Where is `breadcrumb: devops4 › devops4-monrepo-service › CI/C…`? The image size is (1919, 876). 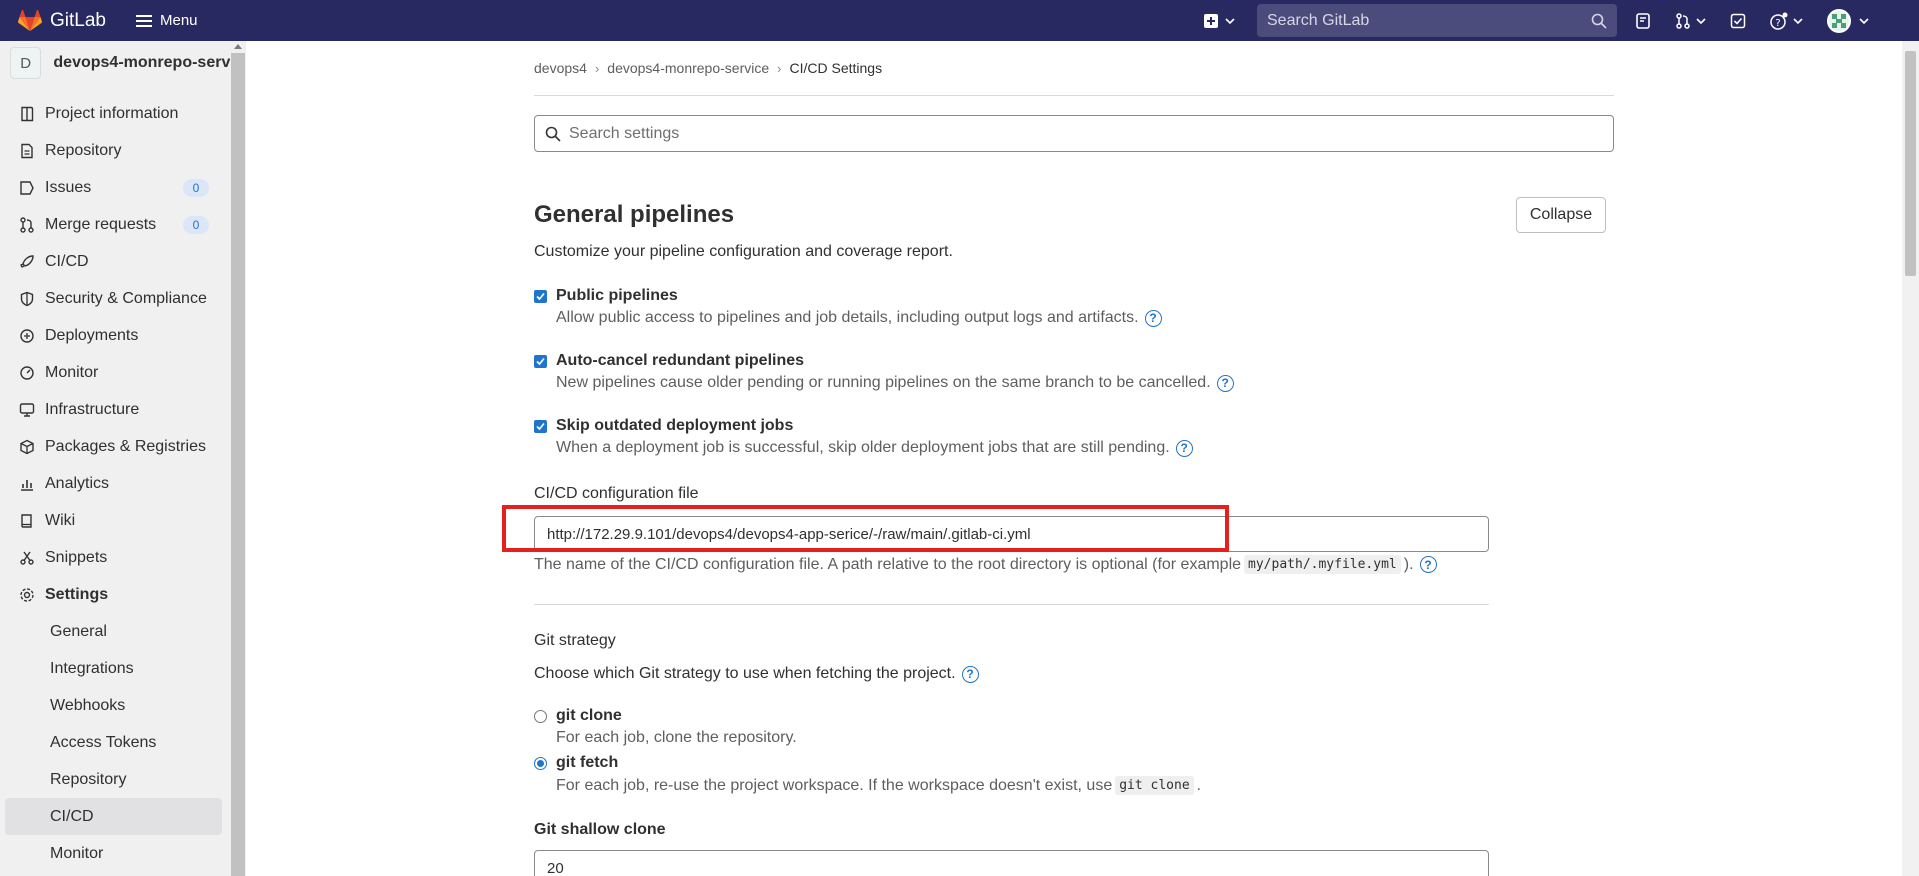 breadcrumb: devops4 › devops4-monrepo-service › CI/C… is located at coordinates (1074, 68).